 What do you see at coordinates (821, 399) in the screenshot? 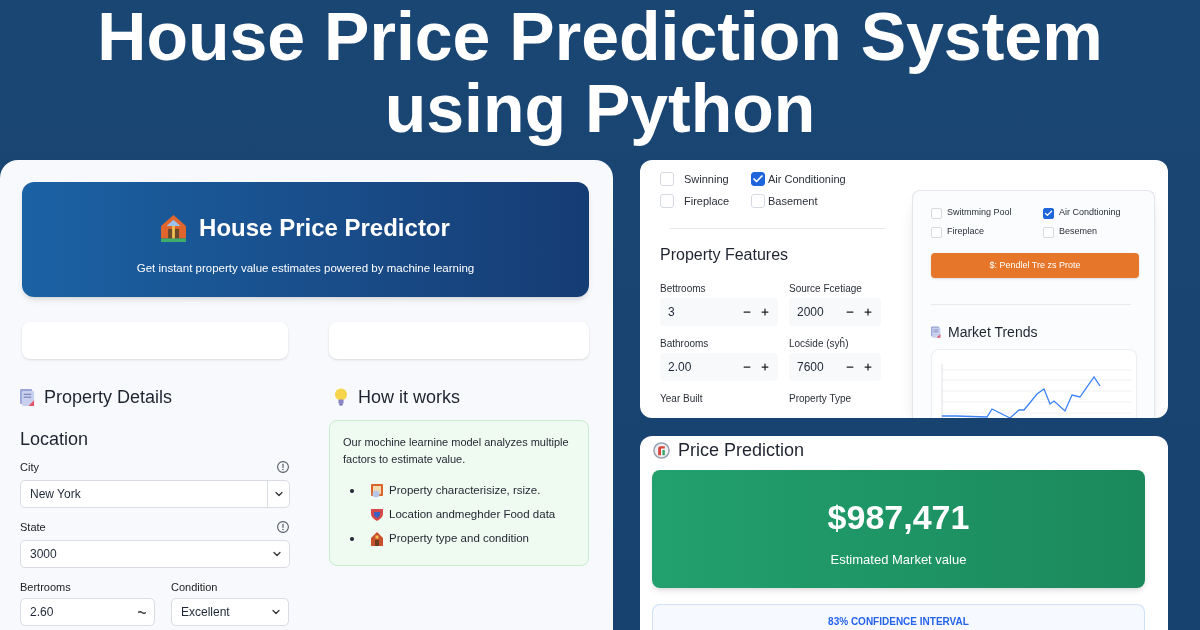
I see `field-label: Property Type` at bounding box center [821, 399].